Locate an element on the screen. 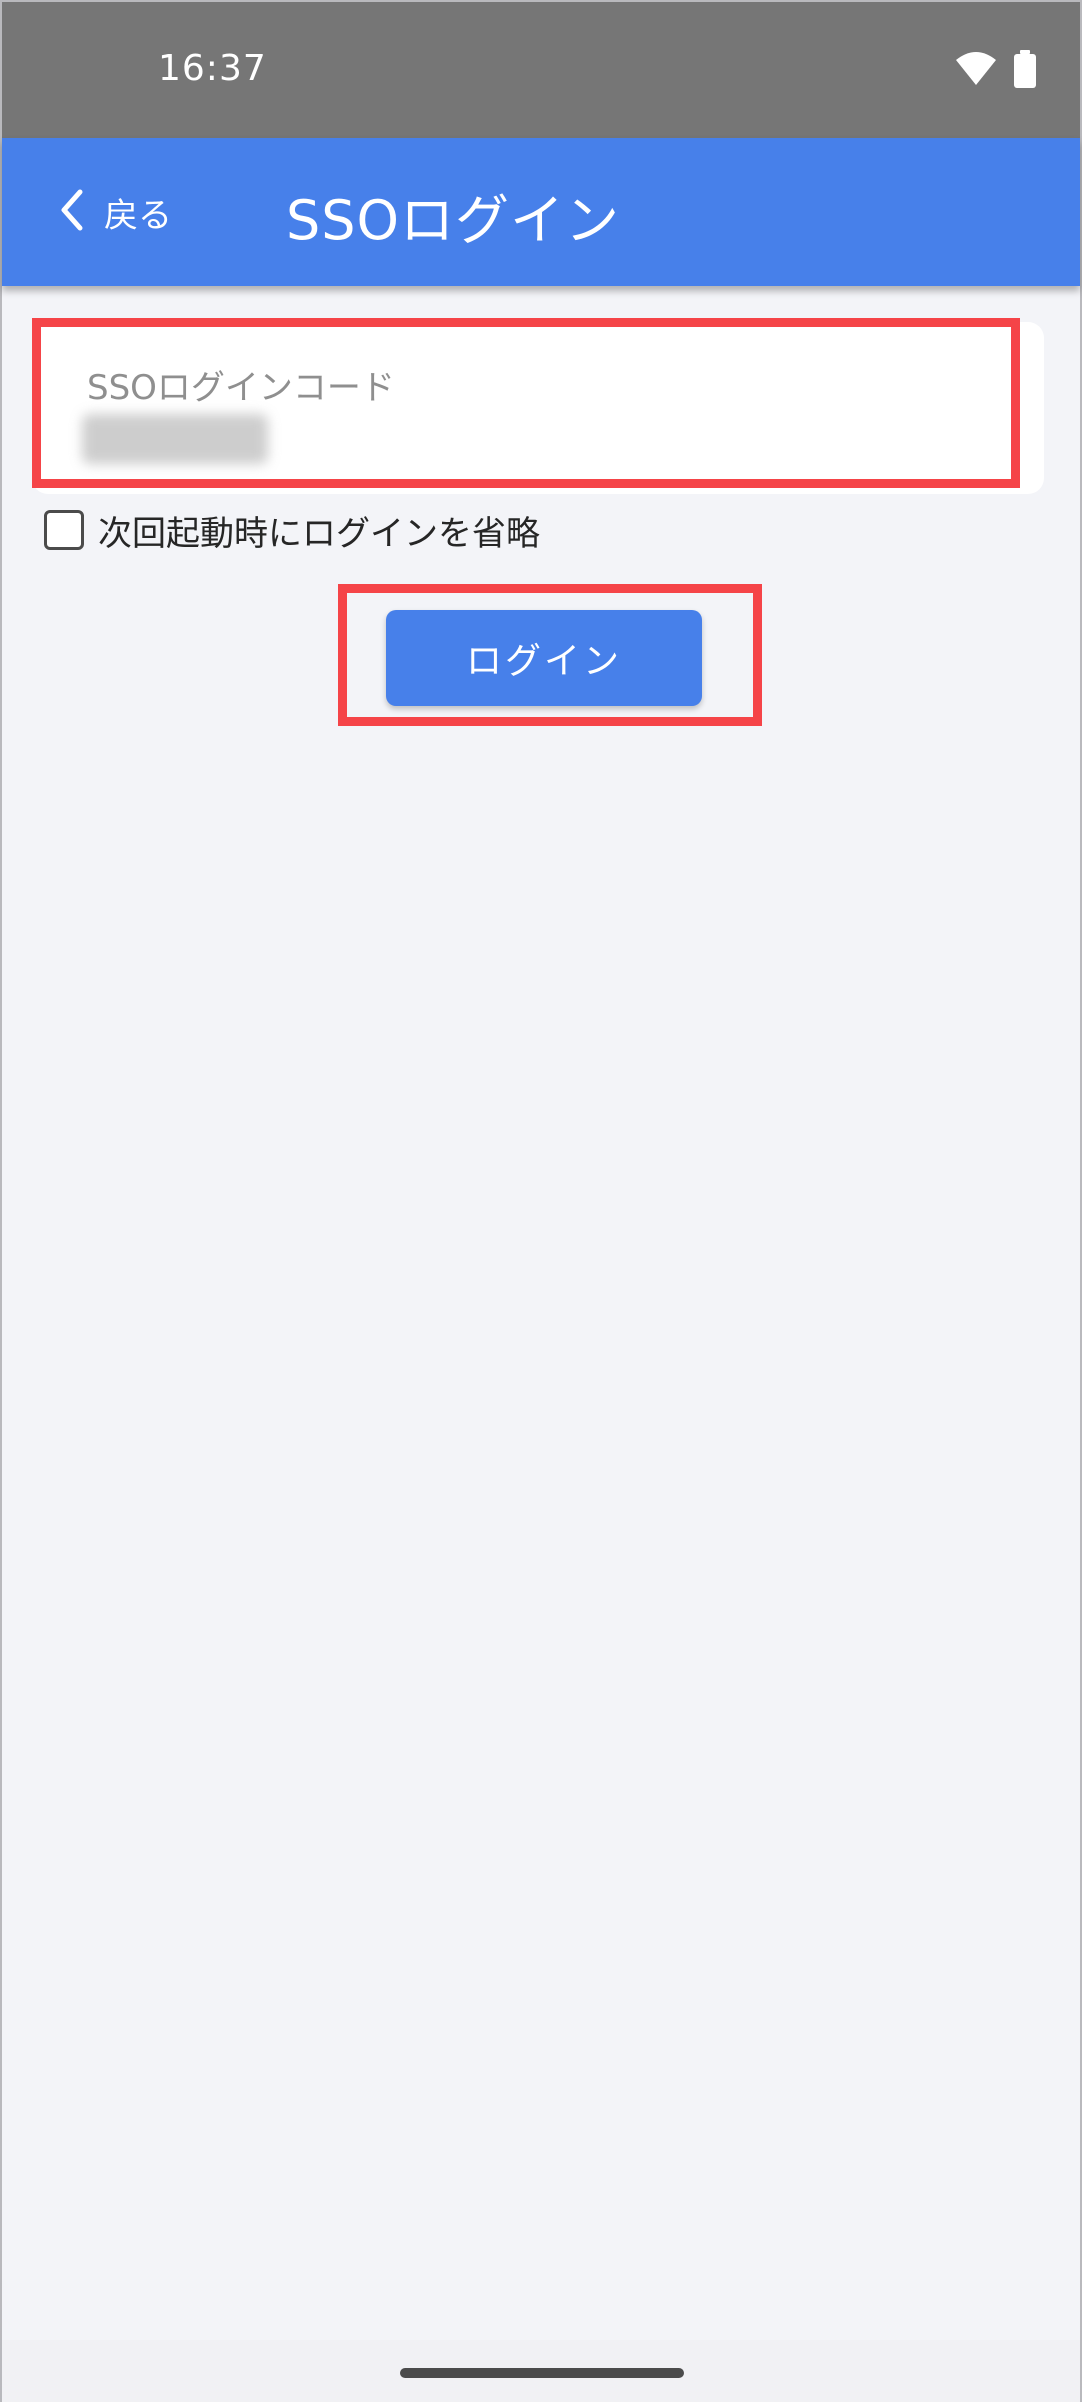 This screenshot has height=2402, width=1082. page-title: SSOログイン is located at coordinates (453, 220).